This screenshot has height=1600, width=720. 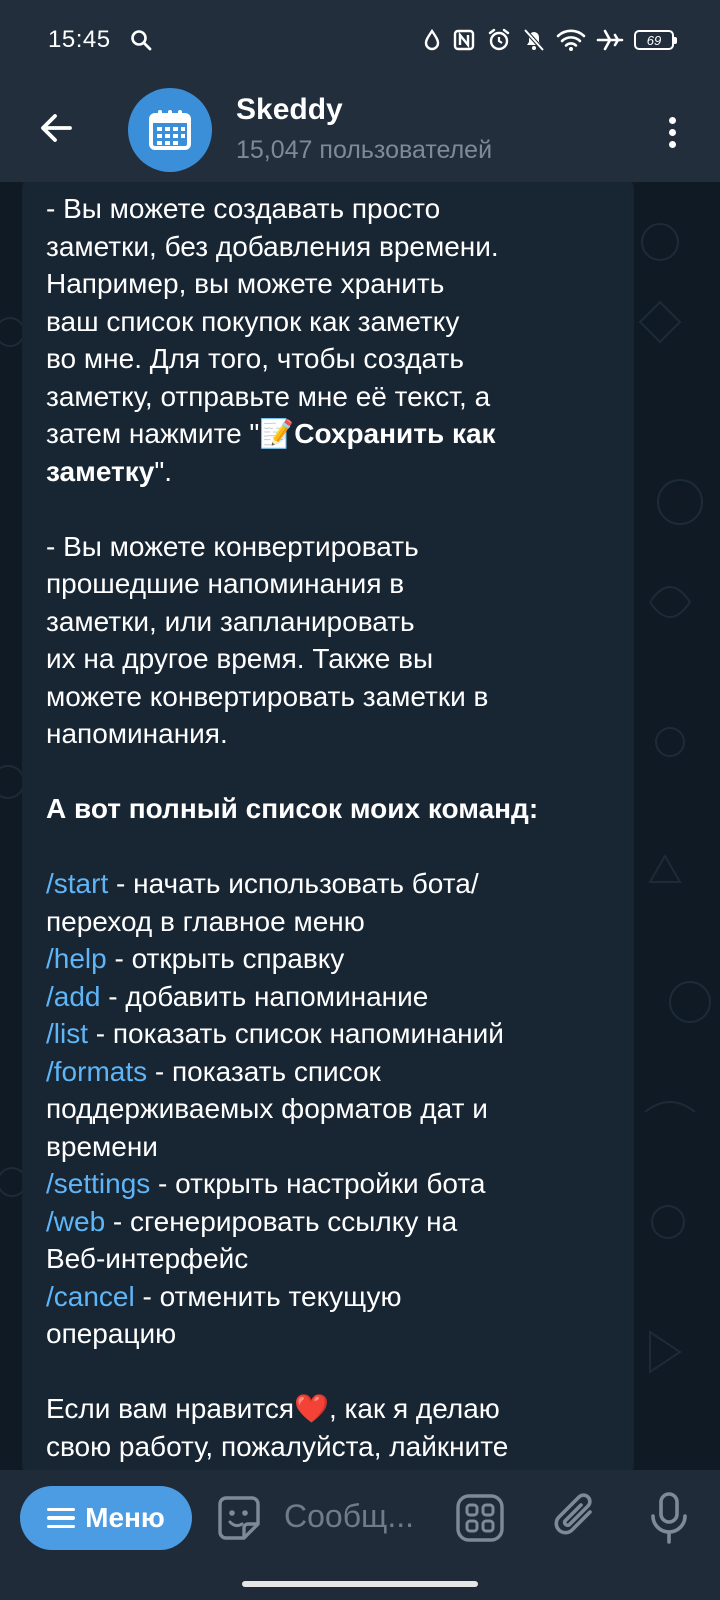 What do you see at coordinates (610, 40) in the screenshot?
I see `airplane-mode-icon` at bounding box center [610, 40].